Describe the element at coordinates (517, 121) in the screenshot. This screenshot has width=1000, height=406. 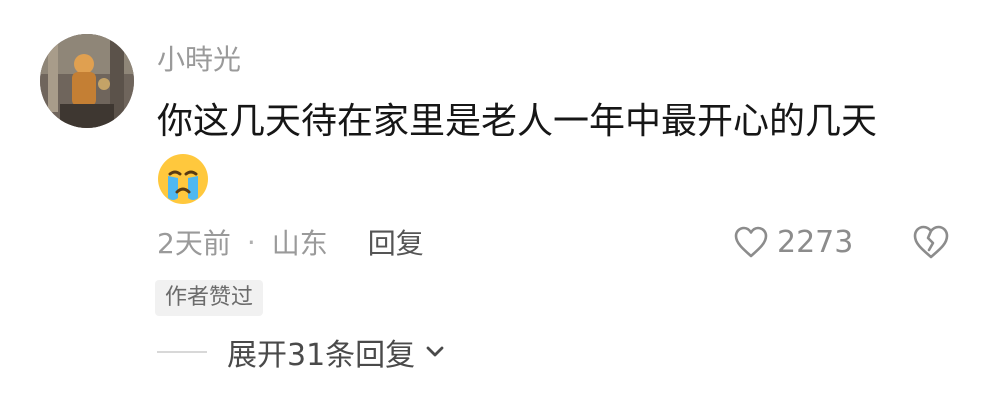
I see `comment-text: 你这几天待在家里是老人一年中最开心的几天` at that location.